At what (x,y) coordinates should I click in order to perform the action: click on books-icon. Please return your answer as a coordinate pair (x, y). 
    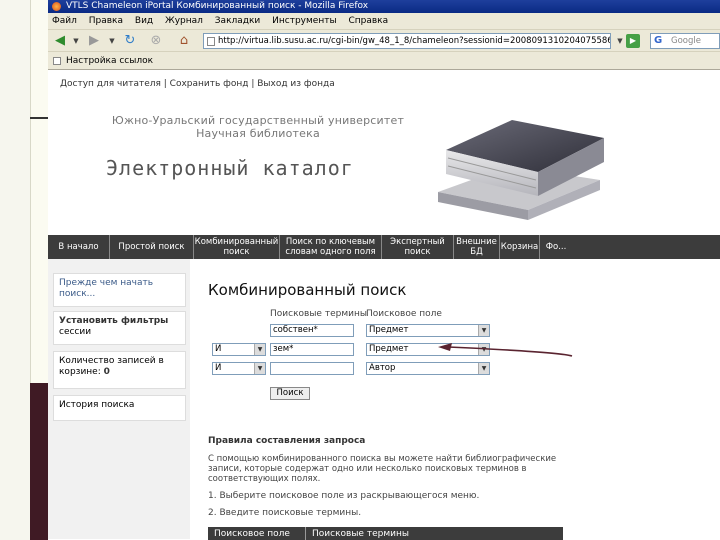
    Looking at the image, I should click on (521, 170).